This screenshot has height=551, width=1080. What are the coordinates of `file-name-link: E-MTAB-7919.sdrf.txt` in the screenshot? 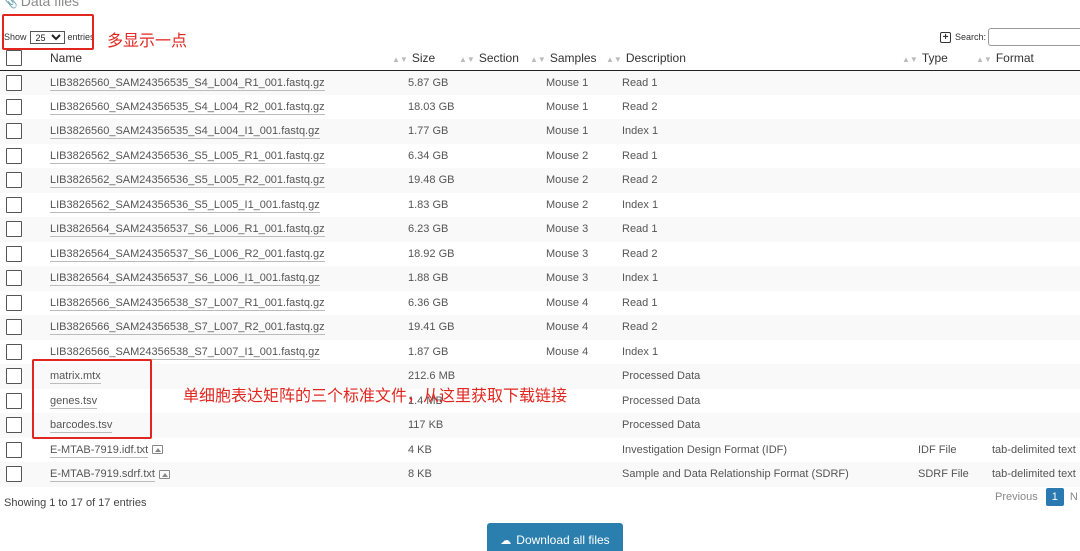 It's located at (102, 475).